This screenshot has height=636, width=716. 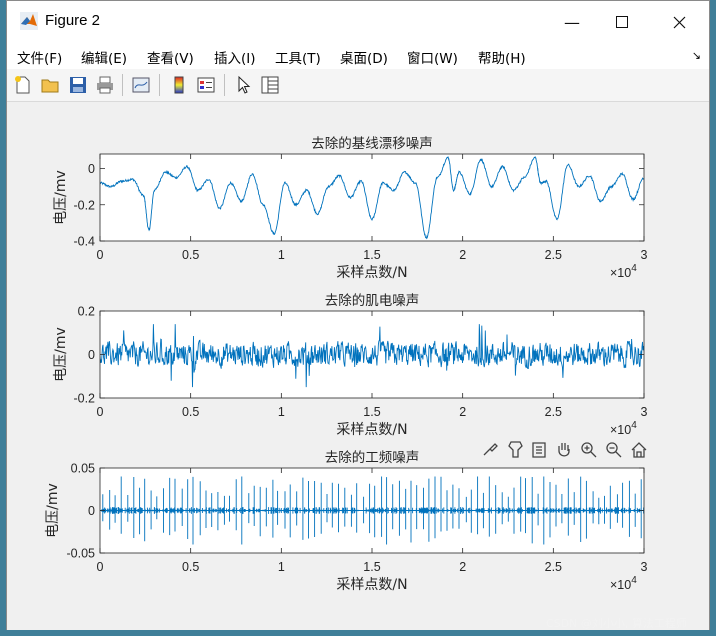 What do you see at coordinates (170, 57) in the screenshot?
I see `menu-view: 查看(V)` at bounding box center [170, 57].